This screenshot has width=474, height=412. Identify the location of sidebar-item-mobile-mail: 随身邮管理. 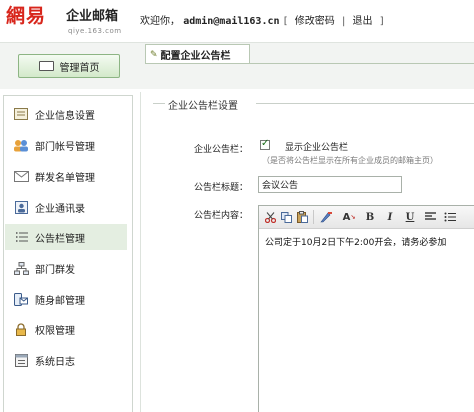
(66, 299).